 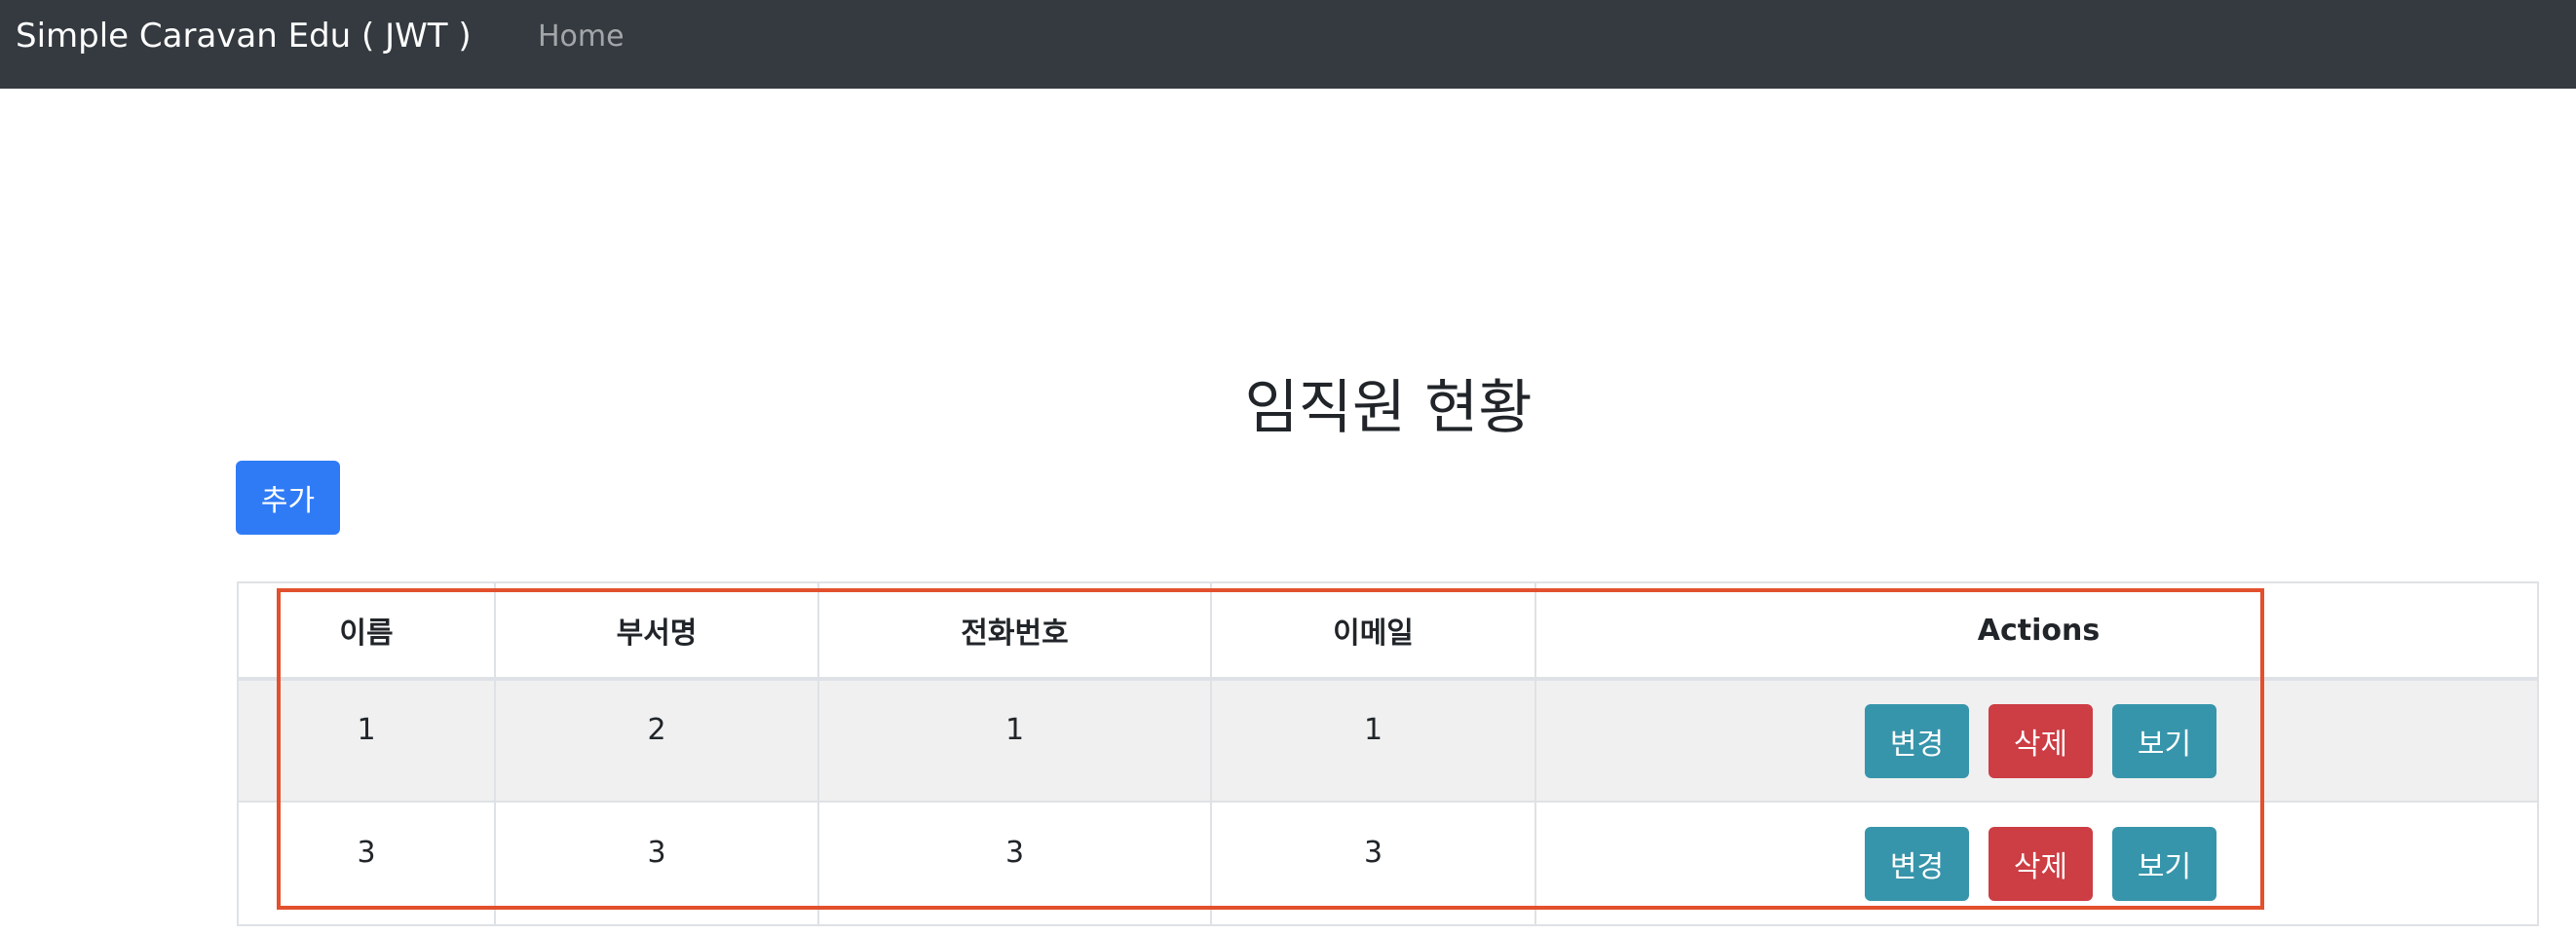 What do you see at coordinates (657, 863) in the screenshot?
I see `cell-department: 3` at bounding box center [657, 863].